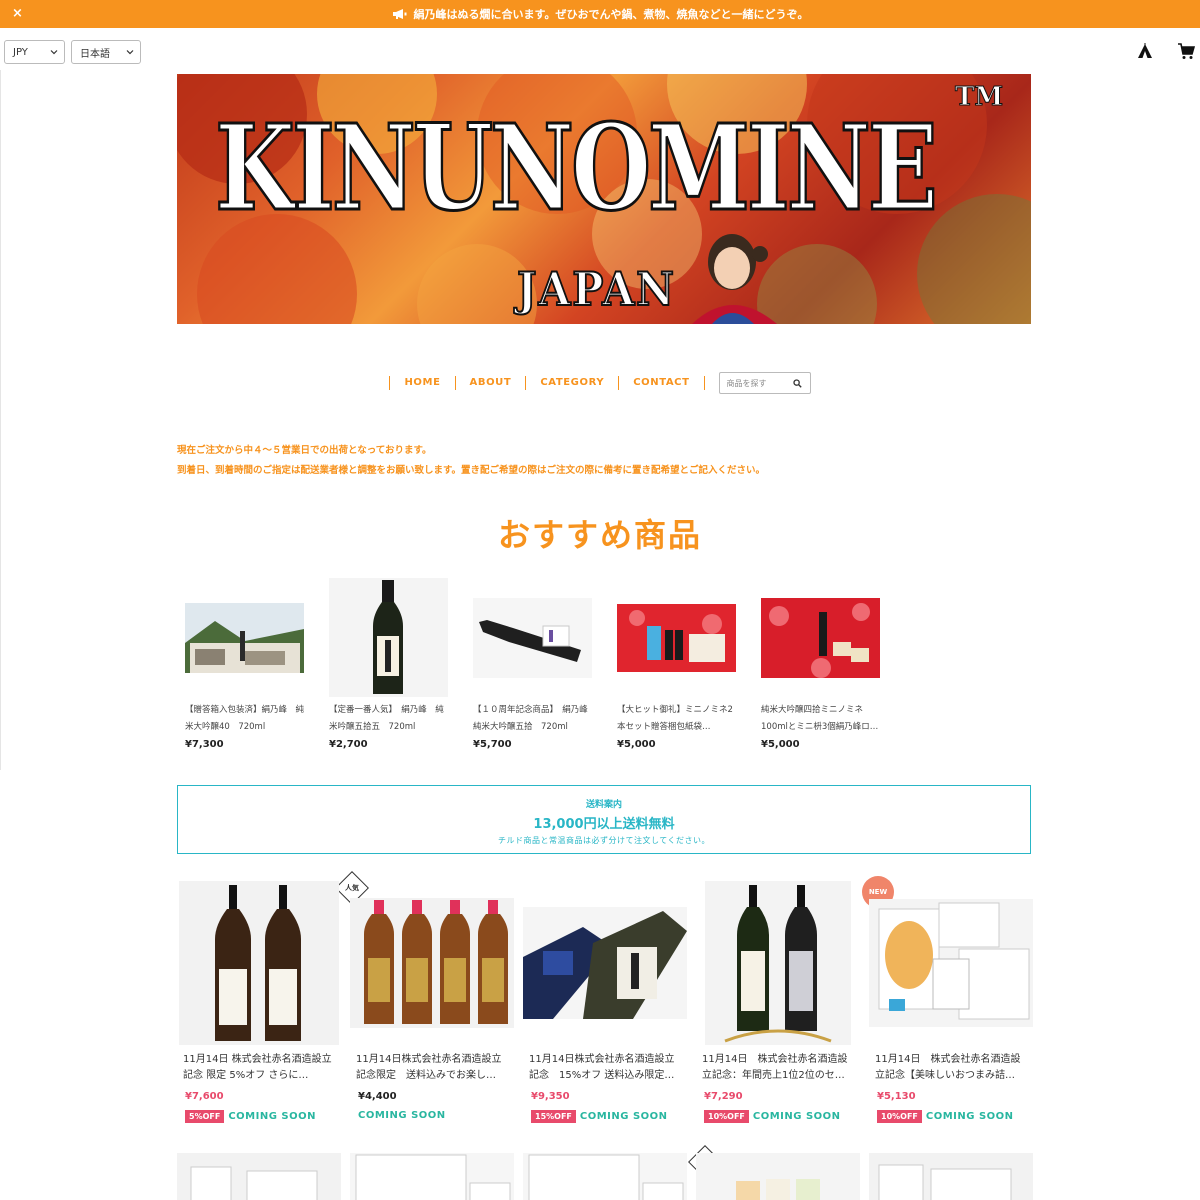  What do you see at coordinates (661, 383) in the screenshot?
I see `nav-contact: CONTACT` at bounding box center [661, 383].